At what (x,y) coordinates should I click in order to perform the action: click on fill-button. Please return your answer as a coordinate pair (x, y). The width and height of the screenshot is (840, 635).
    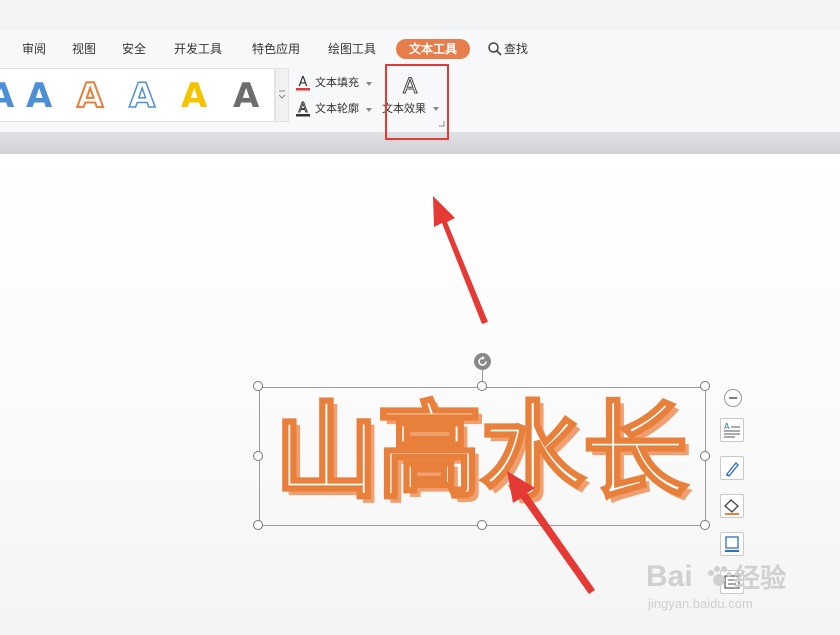
    Looking at the image, I should click on (732, 506).